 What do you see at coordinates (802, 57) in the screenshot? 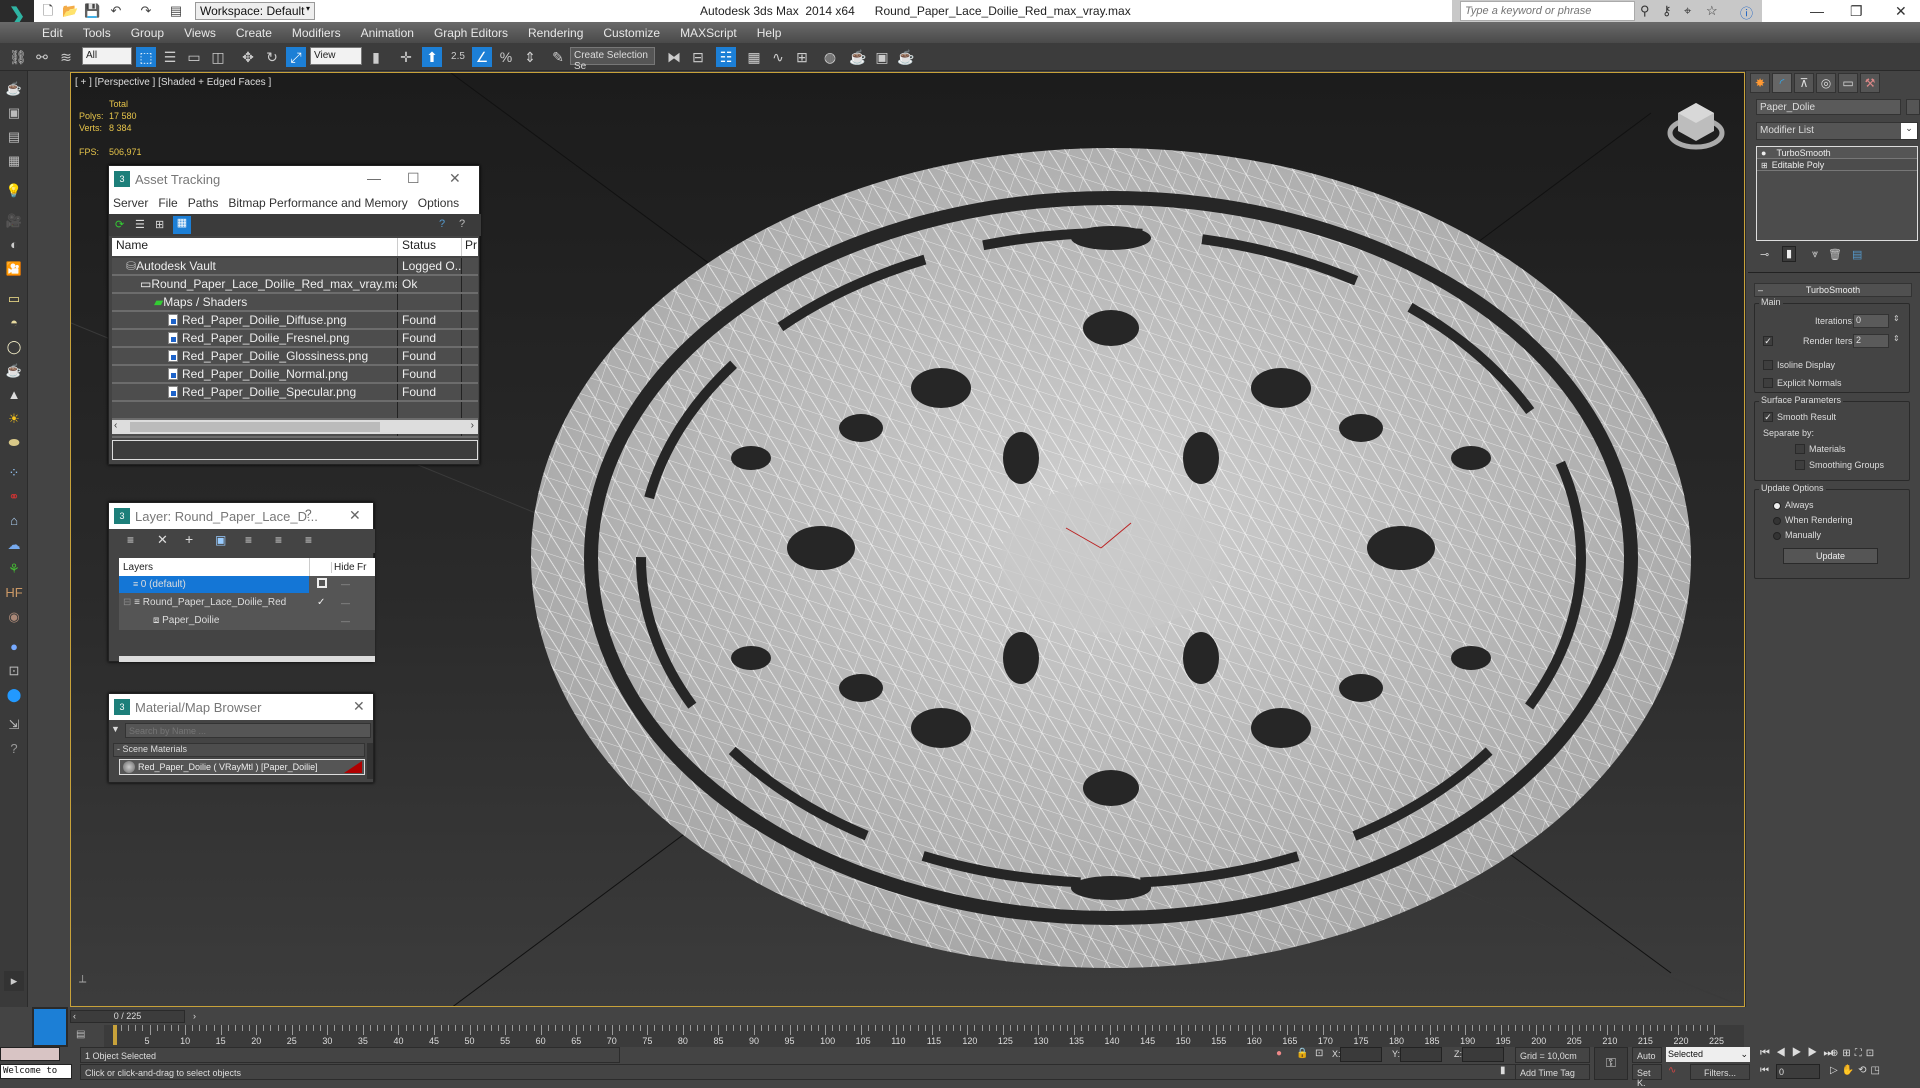
I see `schematic-view-icon: ⊞` at bounding box center [802, 57].